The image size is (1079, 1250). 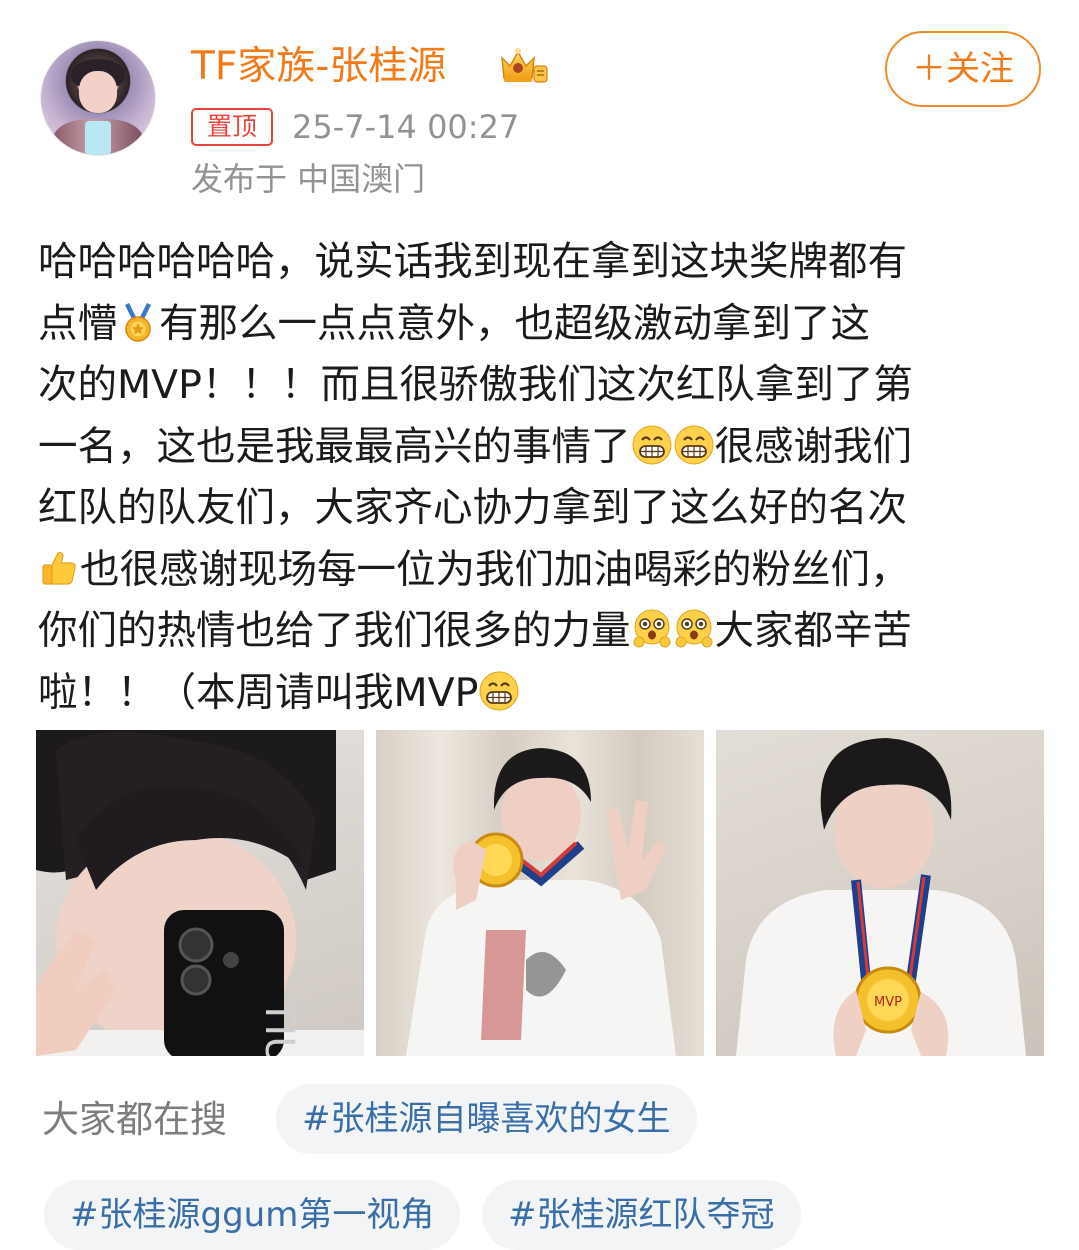 What do you see at coordinates (59, 568) in the screenshot?
I see `thumbs-up-emoji` at bounding box center [59, 568].